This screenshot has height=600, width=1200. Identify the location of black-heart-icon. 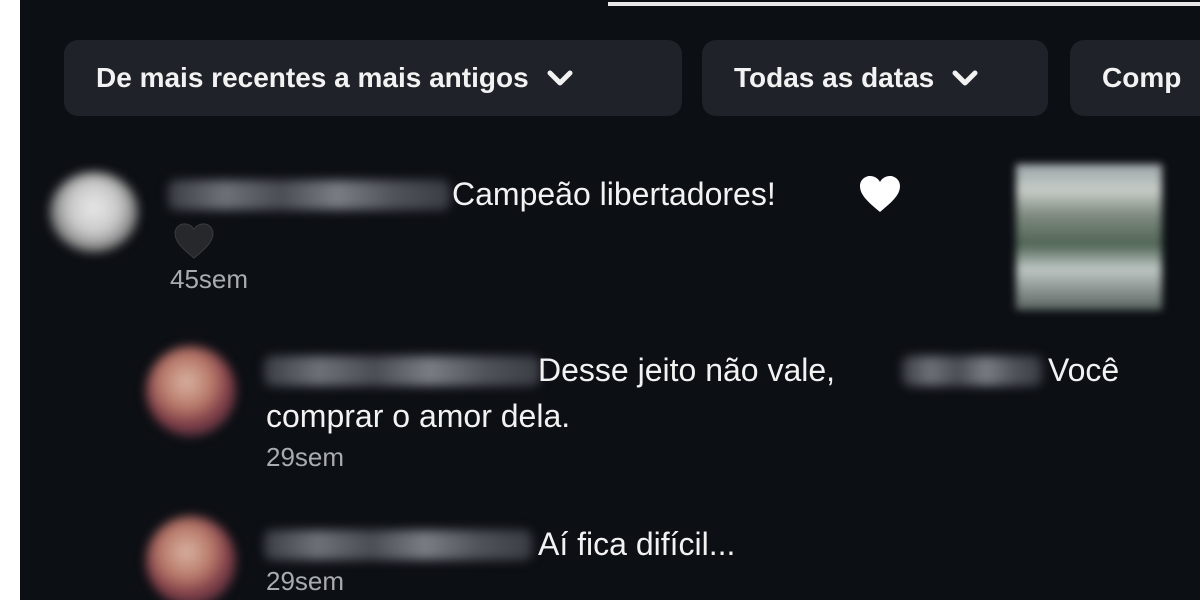
(194, 241).